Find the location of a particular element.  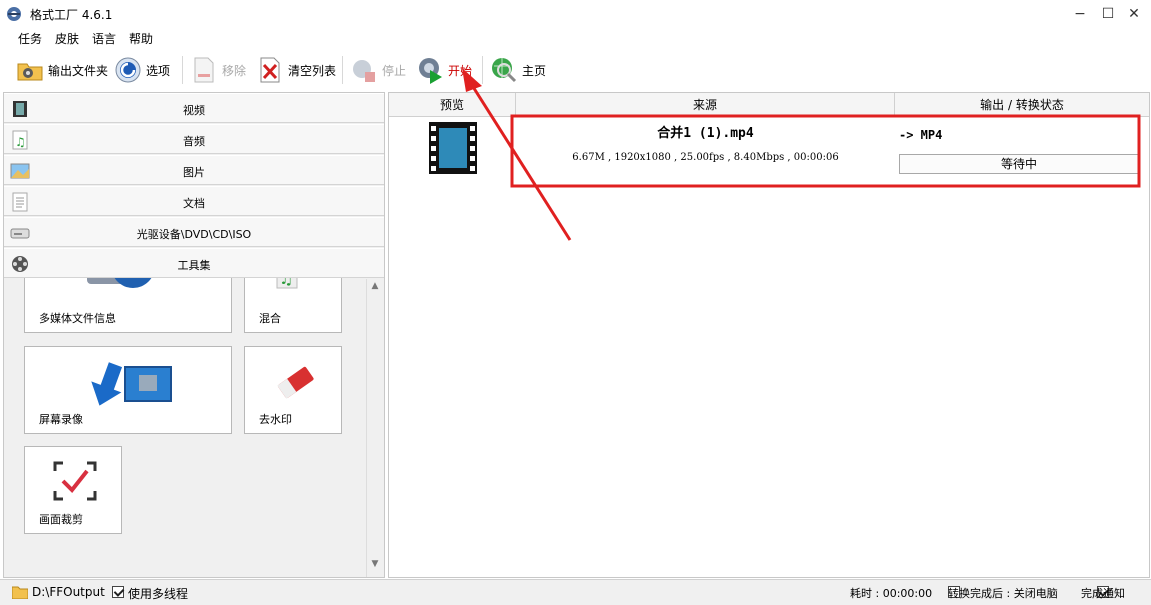

output-folder-icon is located at coordinates (20, 592).